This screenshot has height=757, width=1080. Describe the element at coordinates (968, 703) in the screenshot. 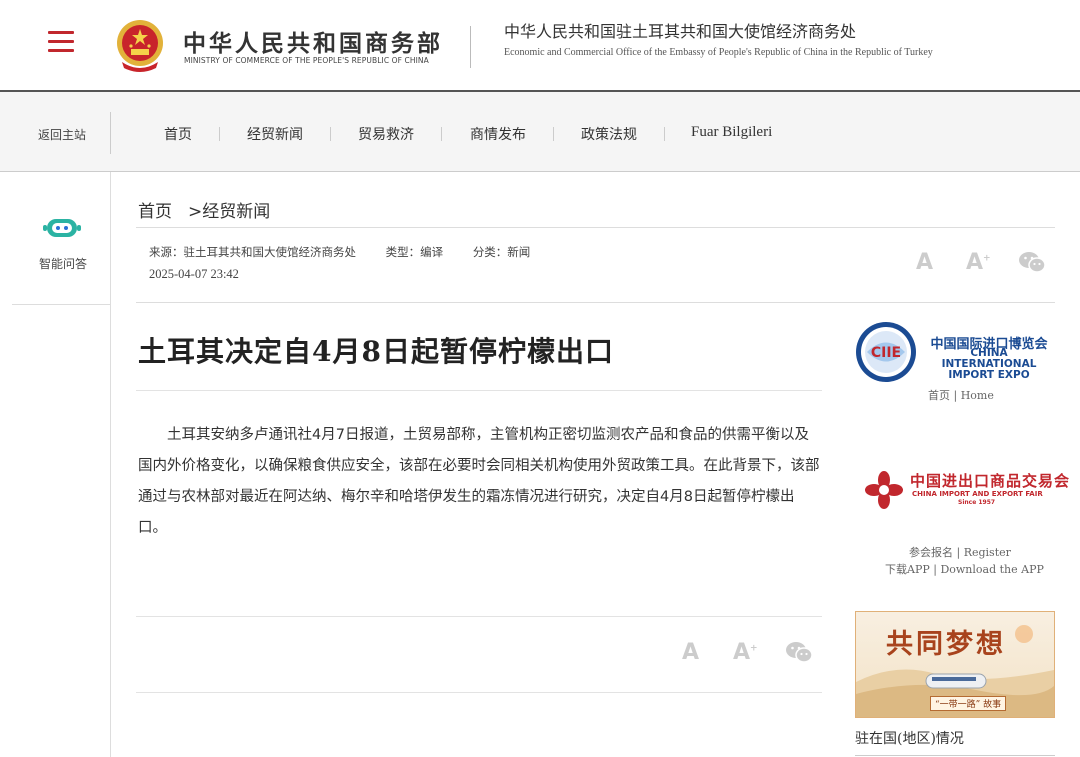

I see `banner-tag: “一带一路” 故事` at that location.